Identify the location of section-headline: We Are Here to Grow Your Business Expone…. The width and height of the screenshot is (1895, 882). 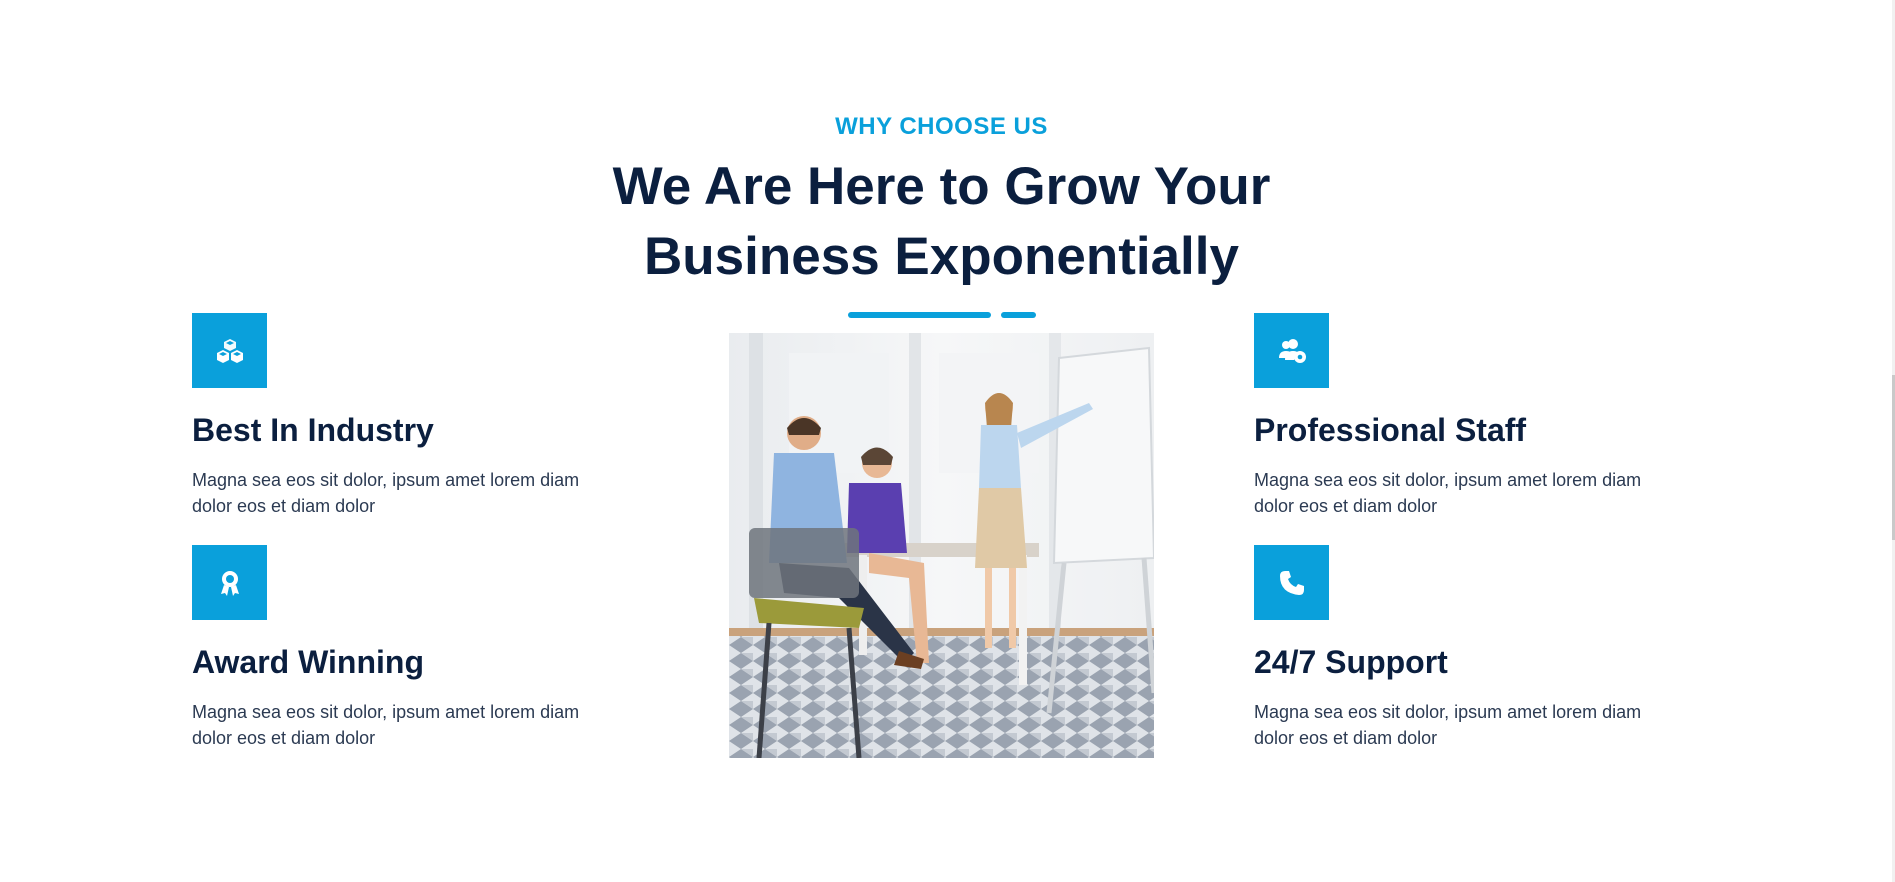
(941, 221).